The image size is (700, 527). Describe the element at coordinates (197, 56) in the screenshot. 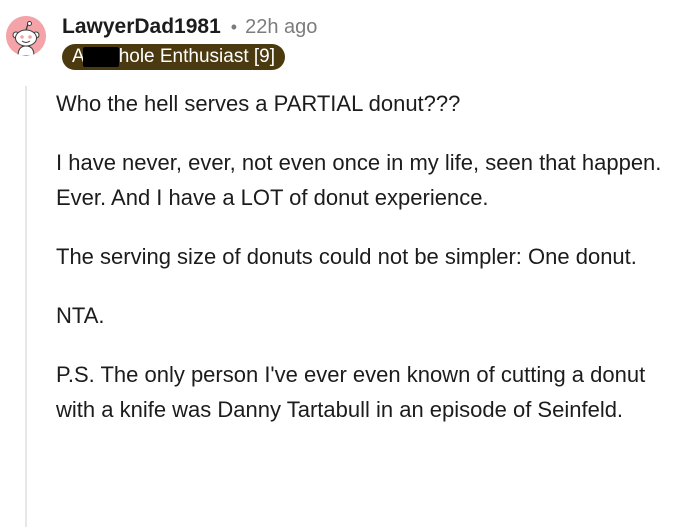

I see `flair-suffix: hole Enthusiast [9]` at that location.